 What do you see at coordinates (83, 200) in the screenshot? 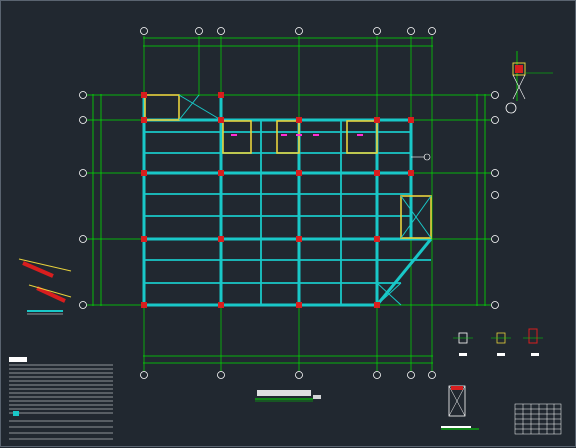
I see `axis-bubbles-left` at bounding box center [83, 200].